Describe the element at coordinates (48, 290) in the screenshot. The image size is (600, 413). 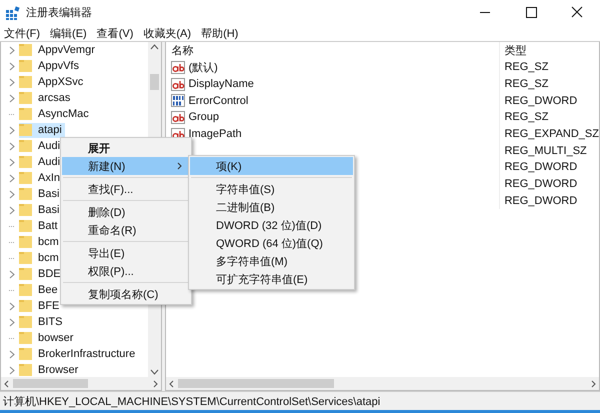
I see `tree-label: Bee` at that location.